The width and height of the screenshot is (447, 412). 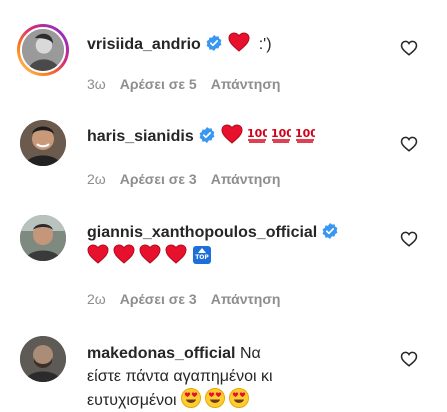 What do you see at coordinates (202, 232) in the screenshot?
I see `username: giannis_xanthopoulos_official` at bounding box center [202, 232].